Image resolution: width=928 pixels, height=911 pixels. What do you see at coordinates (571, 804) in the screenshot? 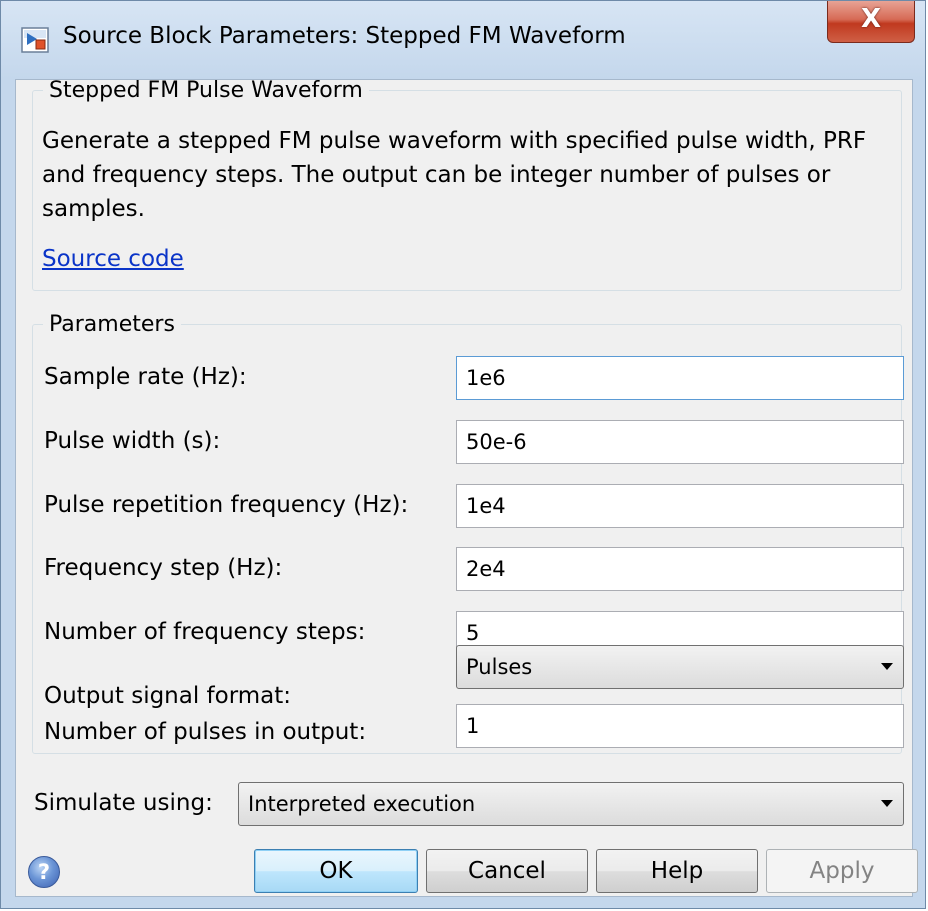
I see `simulate-using-dropdown: Interpreted execution` at bounding box center [571, 804].